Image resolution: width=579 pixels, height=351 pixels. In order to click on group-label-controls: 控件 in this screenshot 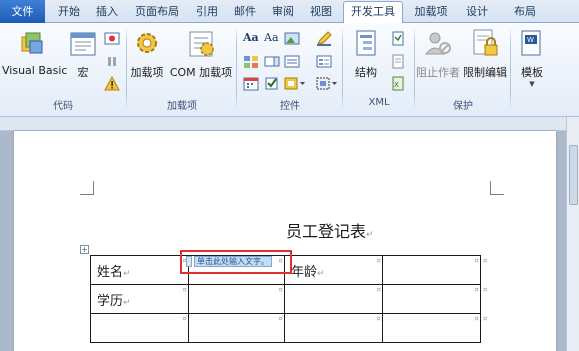, I will do `click(290, 106)`.